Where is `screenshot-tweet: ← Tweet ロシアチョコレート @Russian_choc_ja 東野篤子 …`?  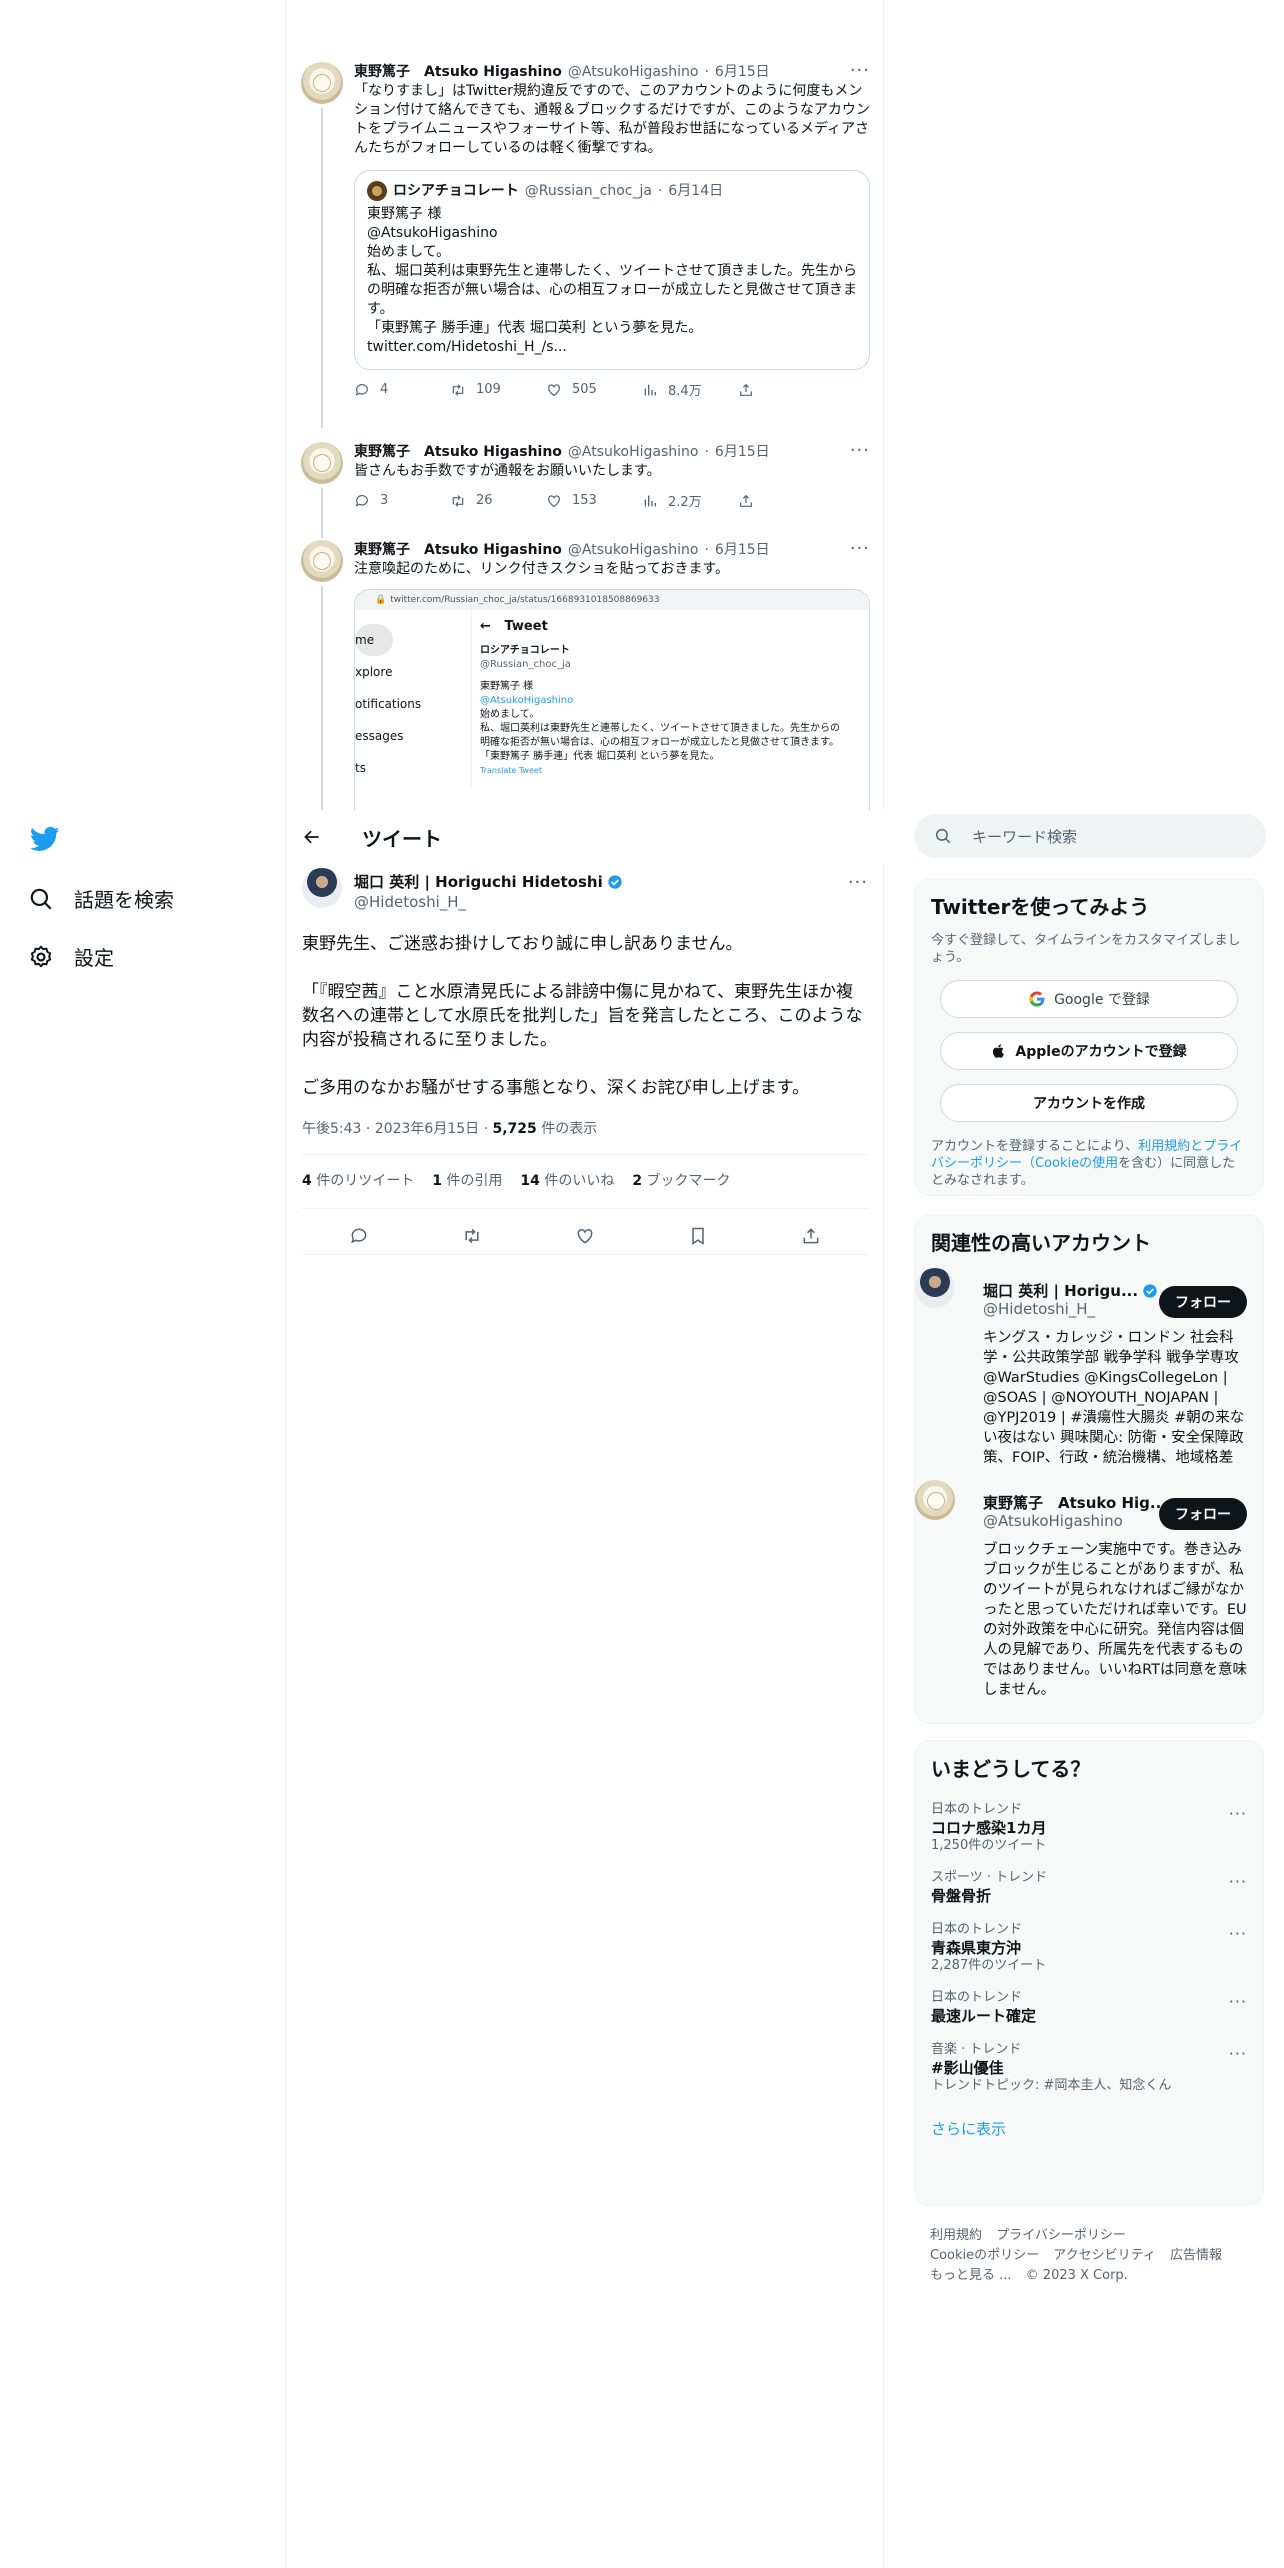 screenshot-tweet: ← Tweet ロシアチョコレート @Russian_choc_ja 東野篤子 … is located at coordinates (661, 699).